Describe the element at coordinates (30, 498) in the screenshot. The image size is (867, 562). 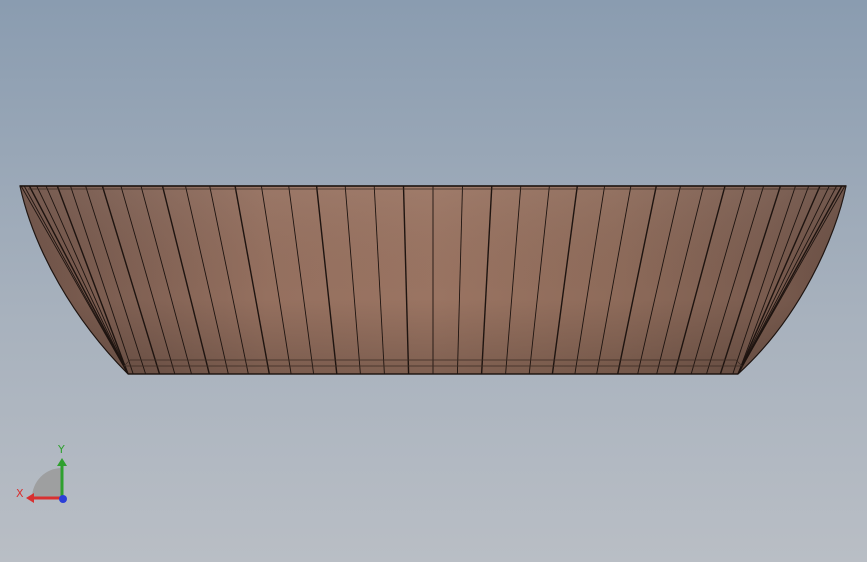
I see `triad-x-arrow` at that location.